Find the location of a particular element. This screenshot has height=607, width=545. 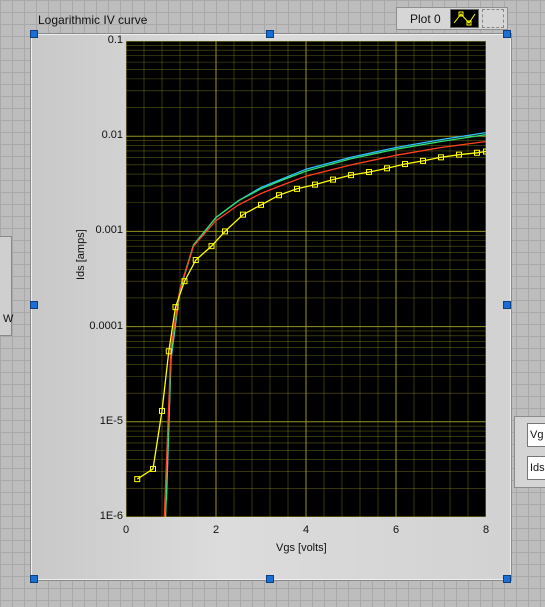

x-tick-label: 6 is located at coordinates (396, 530).